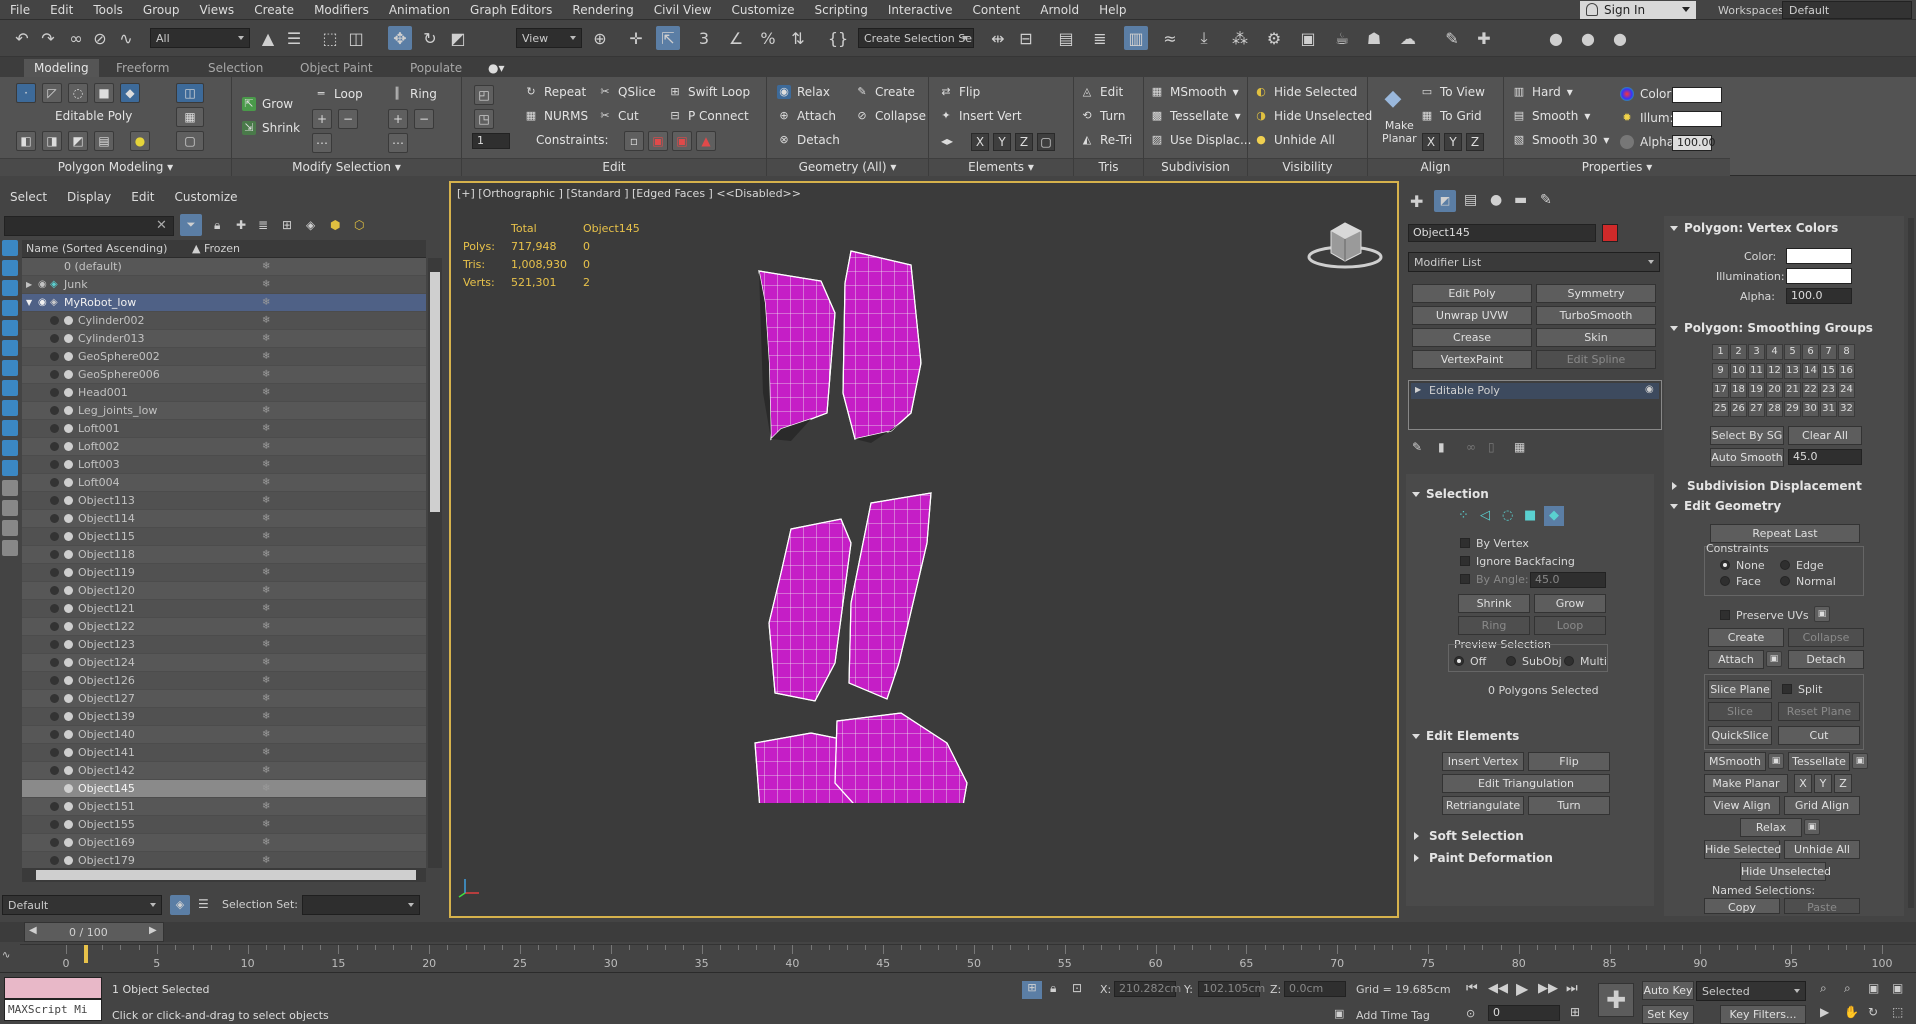  I want to click on tessellate-button: Tessellate, so click(1819, 761).